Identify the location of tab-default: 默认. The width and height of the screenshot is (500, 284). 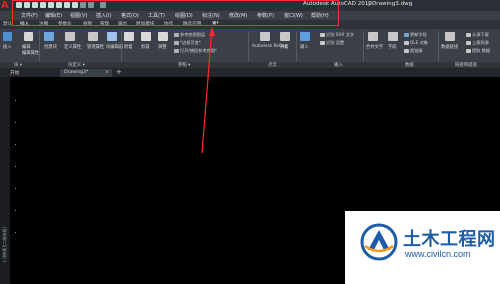
(7, 24).